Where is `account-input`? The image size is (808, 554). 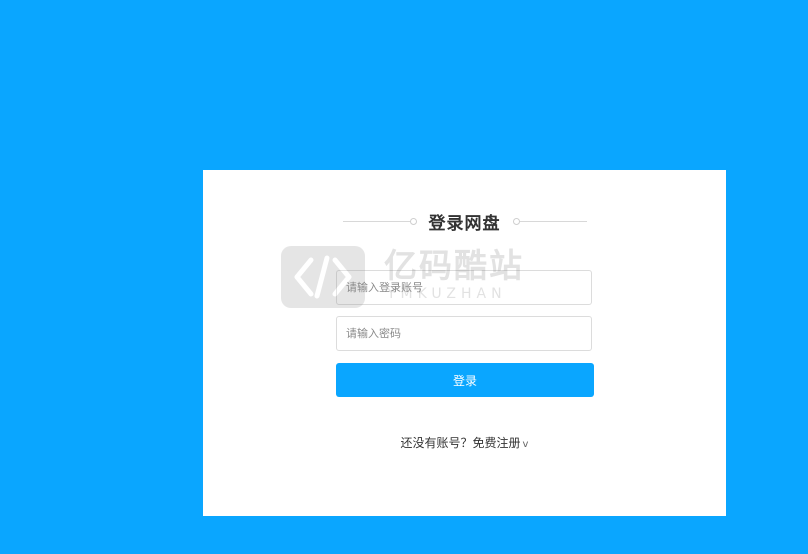 account-input is located at coordinates (464, 287).